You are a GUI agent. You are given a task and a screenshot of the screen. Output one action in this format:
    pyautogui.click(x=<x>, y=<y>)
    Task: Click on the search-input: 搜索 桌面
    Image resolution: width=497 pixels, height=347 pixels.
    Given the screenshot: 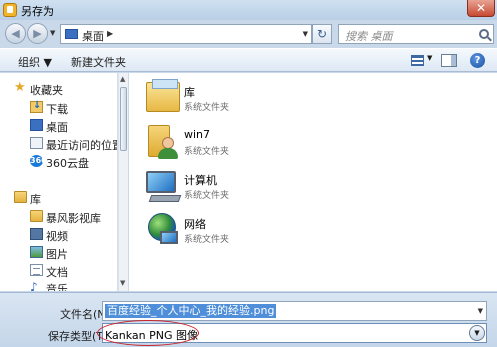 What is the action you would take?
    pyautogui.click(x=416, y=34)
    